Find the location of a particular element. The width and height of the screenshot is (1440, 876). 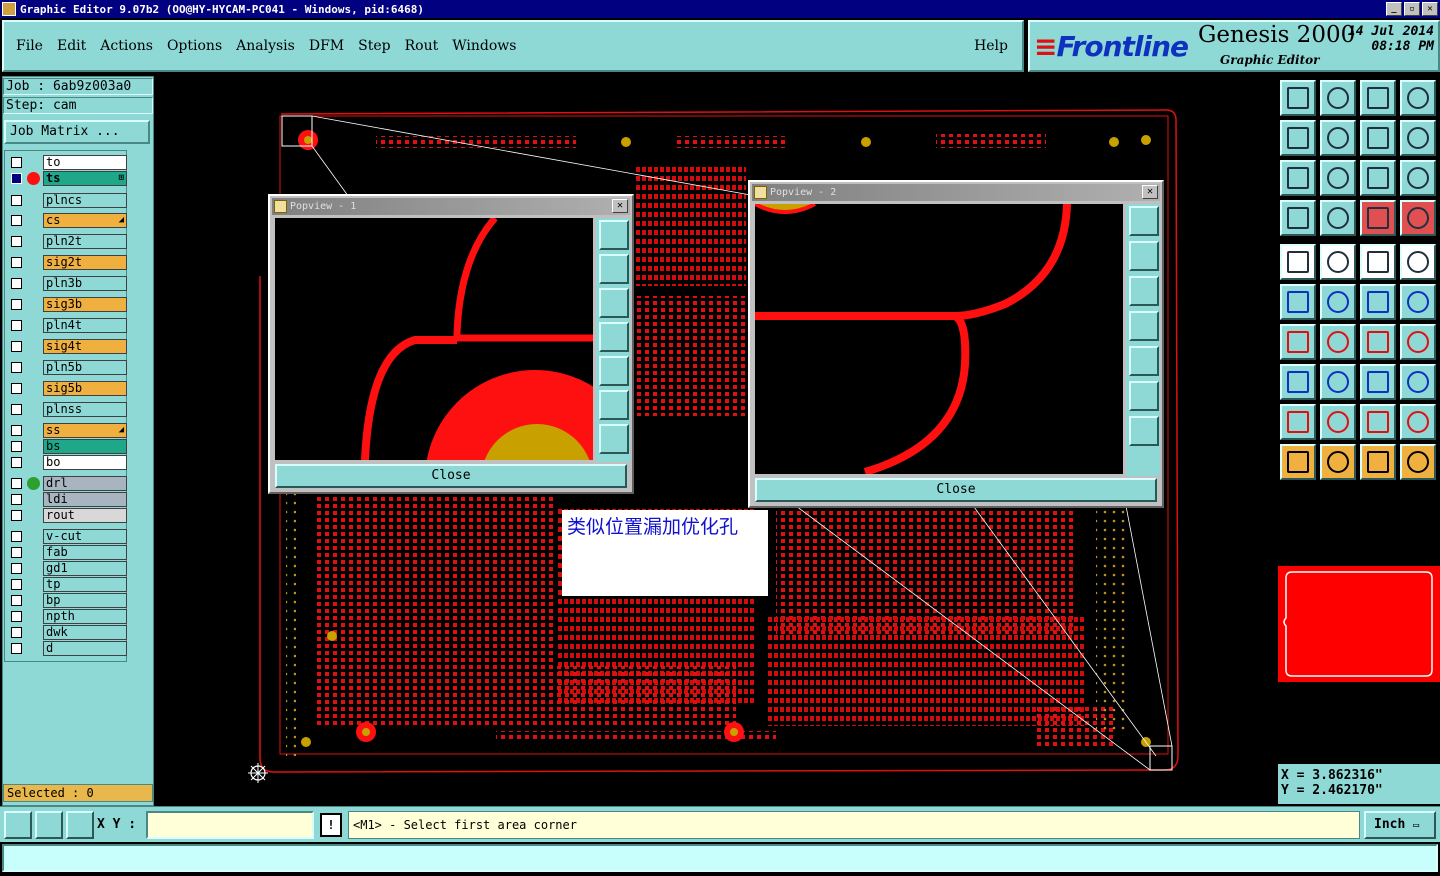

layer-row-sig5b: sig5b is located at coordinates (69, 389).